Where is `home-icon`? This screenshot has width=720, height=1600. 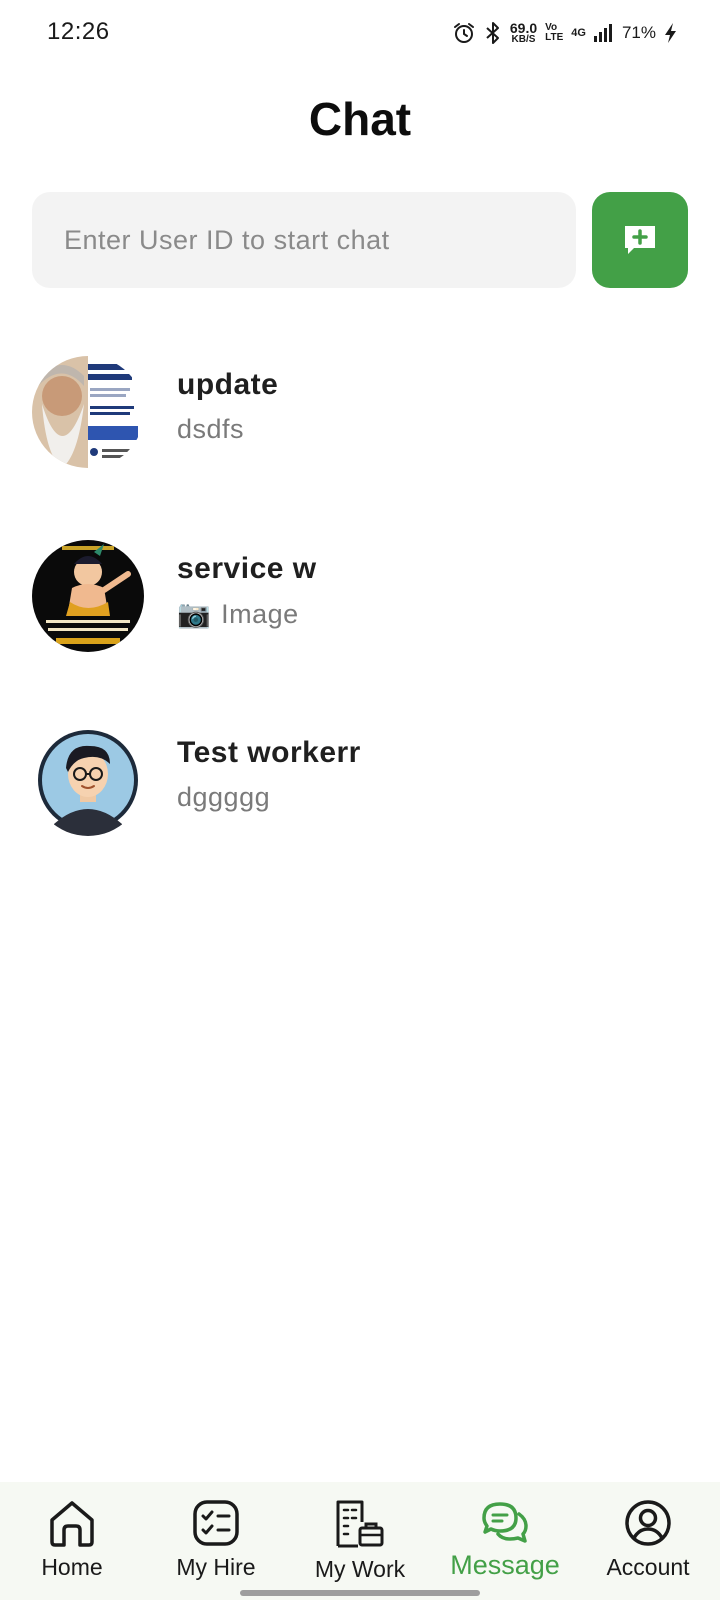 home-icon is located at coordinates (72, 1524).